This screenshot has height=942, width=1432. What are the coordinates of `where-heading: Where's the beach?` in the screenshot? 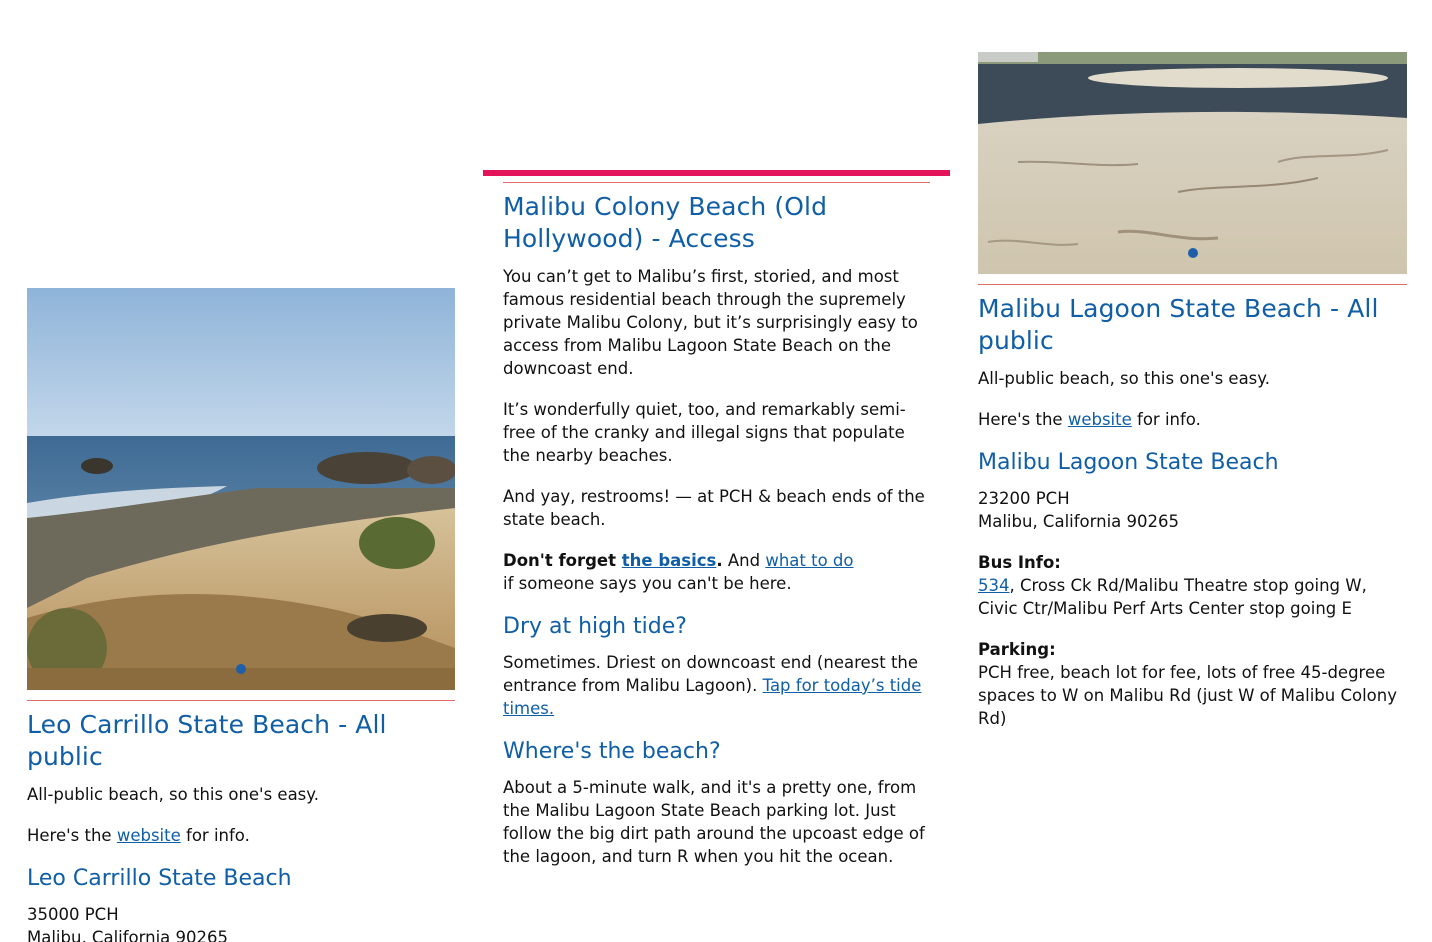 It's located at (612, 751).